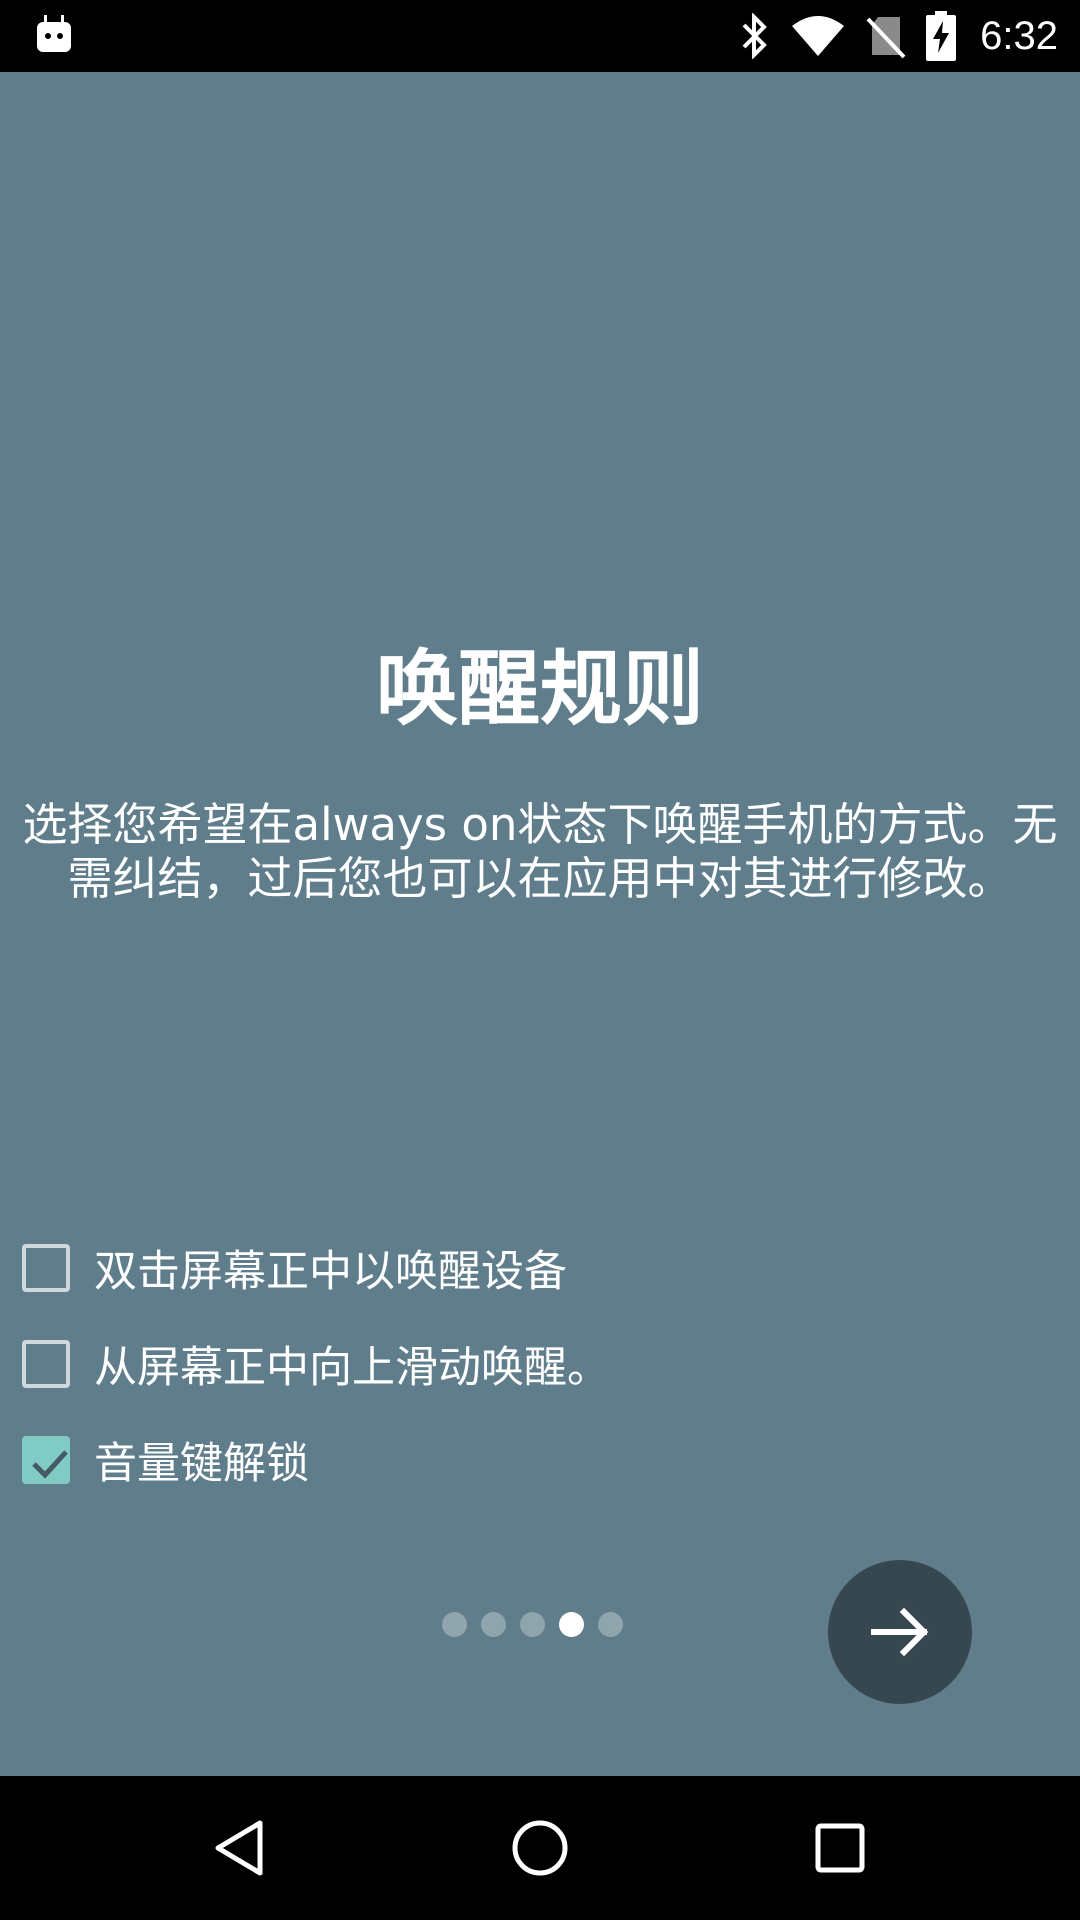  Describe the element at coordinates (46, 1364) in the screenshot. I see `checkbox-swipe-up-wake` at that location.